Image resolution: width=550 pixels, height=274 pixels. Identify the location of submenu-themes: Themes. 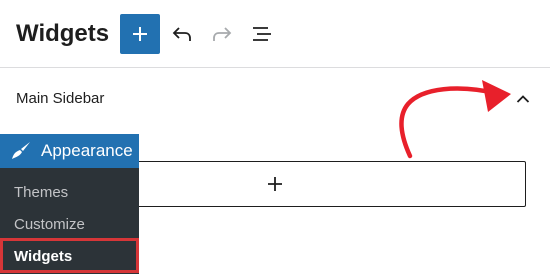
(69, 193).